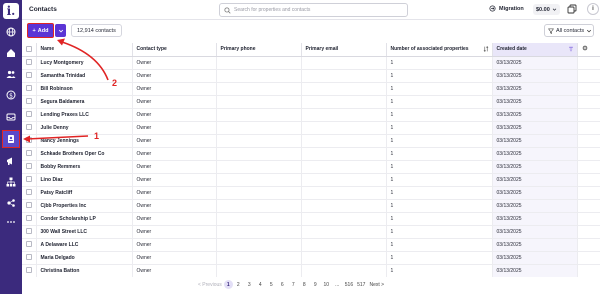  I want to click on contact-name-cell: Julie Denny, so click(84, 128).